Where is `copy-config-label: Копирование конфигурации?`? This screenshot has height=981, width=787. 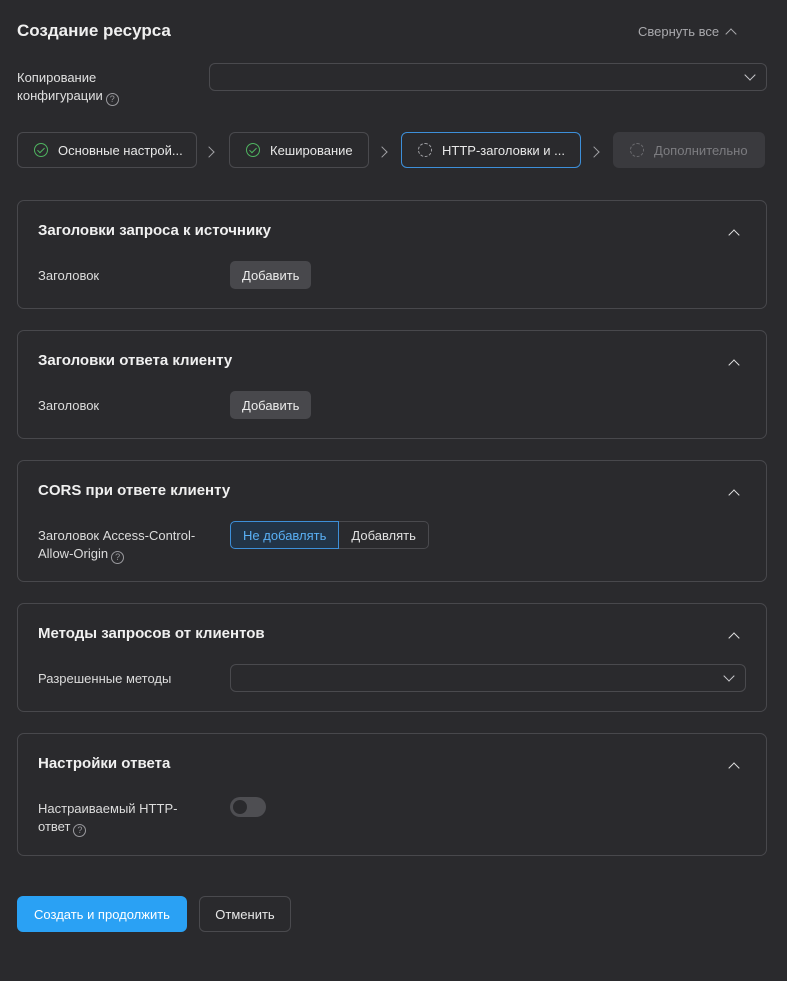
copy-config-label: Копирование конфигурации? is located at coordinates (87, 87).